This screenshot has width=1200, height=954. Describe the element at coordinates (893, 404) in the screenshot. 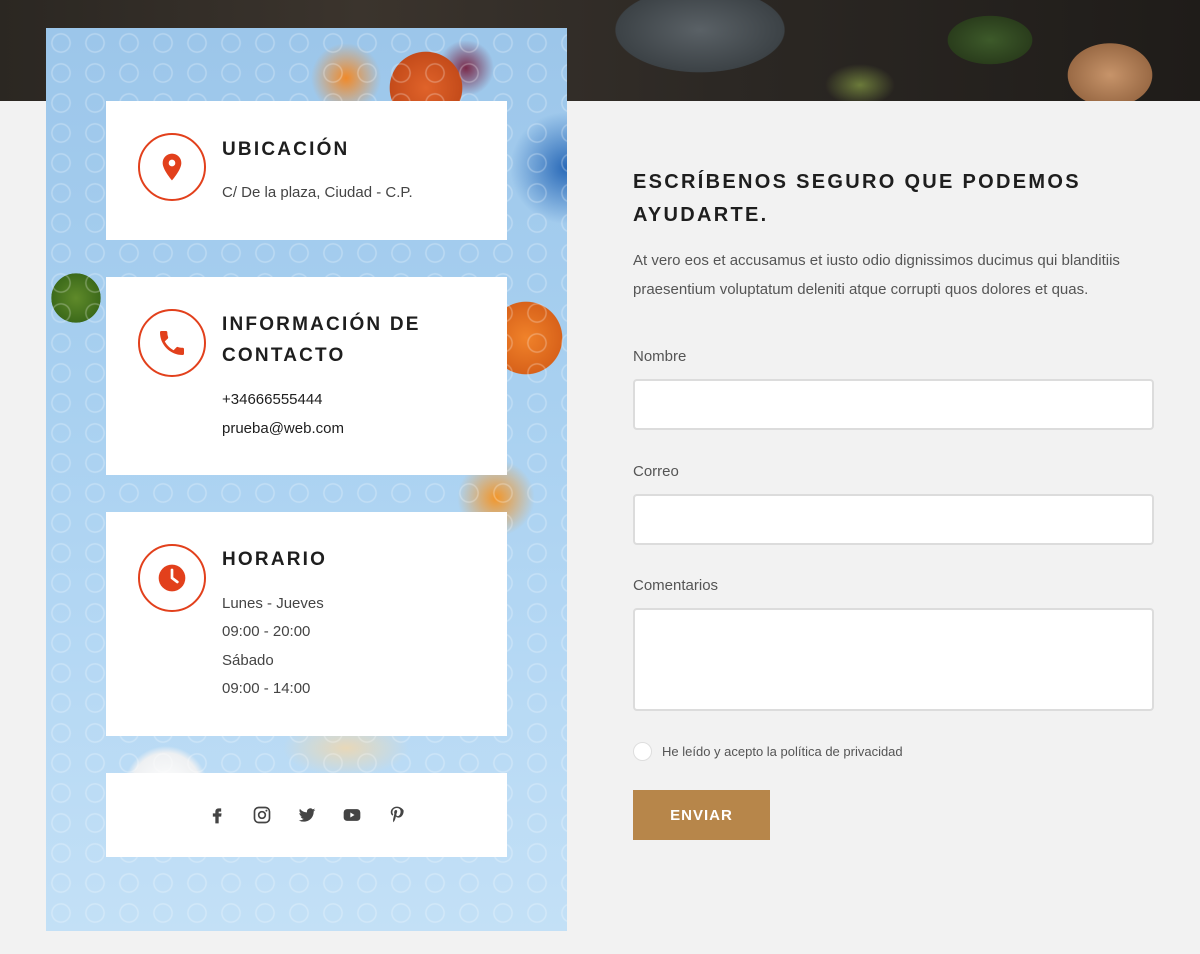

I see `name-input` at that location.